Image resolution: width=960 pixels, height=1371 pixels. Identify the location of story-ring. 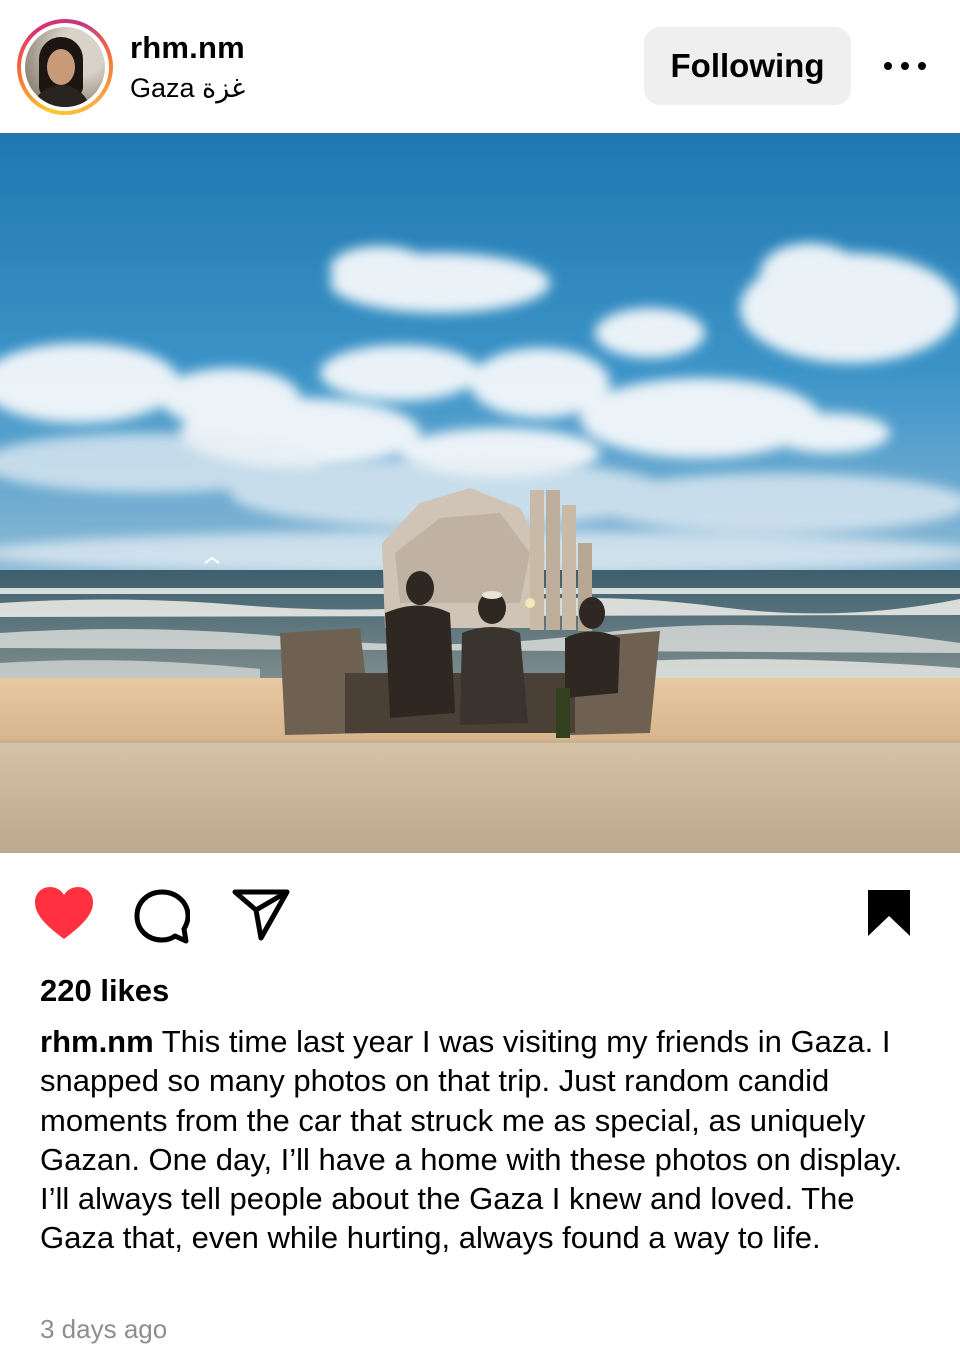
(65, 67).